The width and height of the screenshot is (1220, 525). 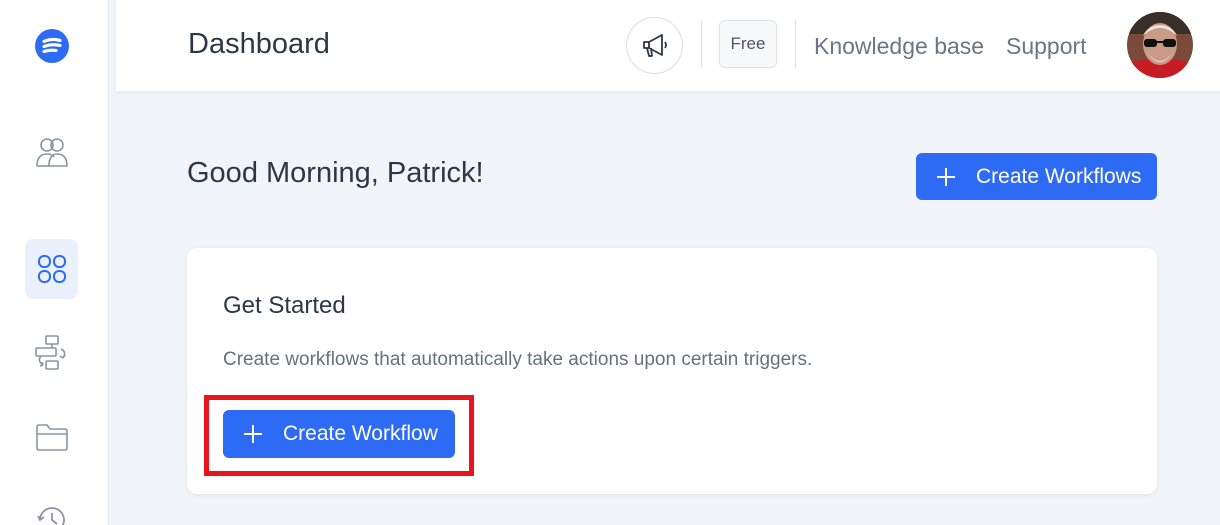 I want to click on page-title: Dashboard, so click(x=259, y=44).